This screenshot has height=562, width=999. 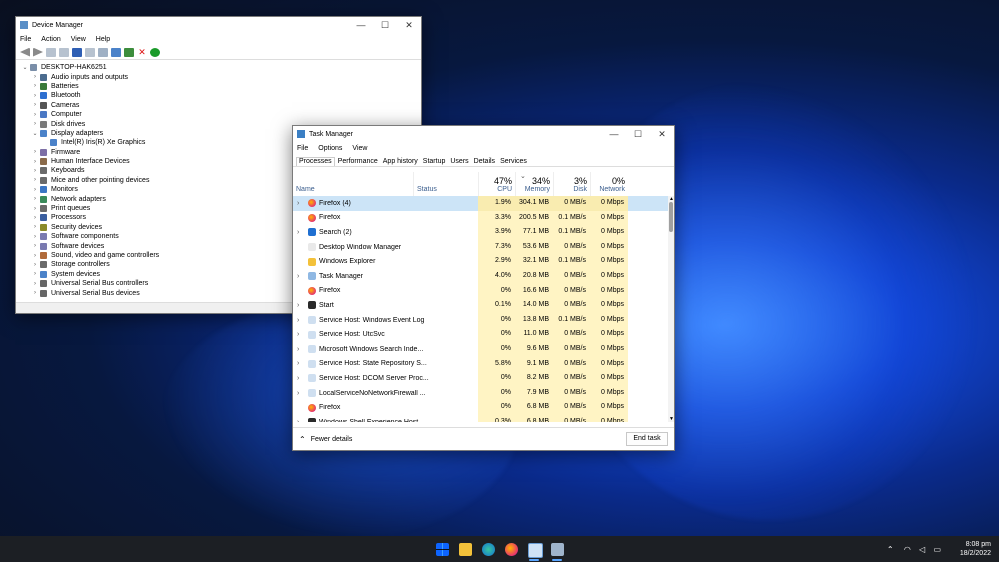 What do you see at coordinates (116, 52) in the screenshot?
I see `monitor-icon` at bounding box center [116, 52].